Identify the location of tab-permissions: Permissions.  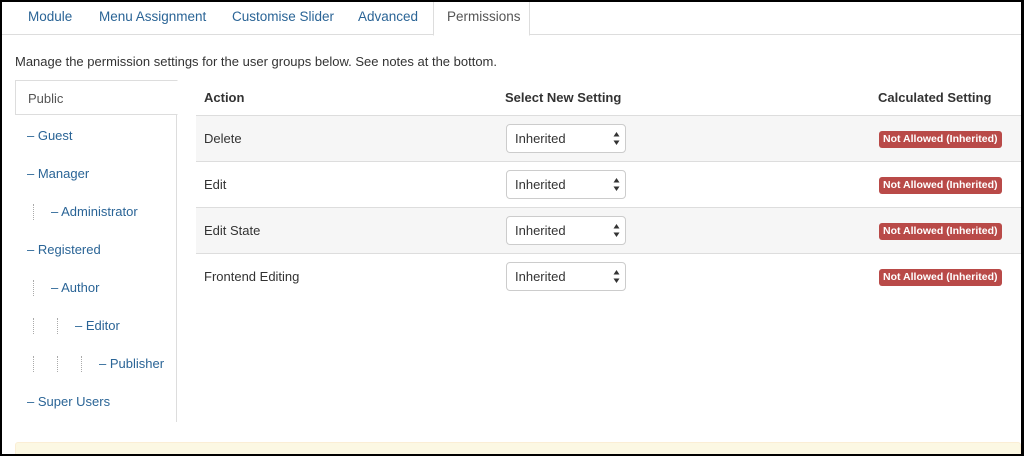
(481, 19).